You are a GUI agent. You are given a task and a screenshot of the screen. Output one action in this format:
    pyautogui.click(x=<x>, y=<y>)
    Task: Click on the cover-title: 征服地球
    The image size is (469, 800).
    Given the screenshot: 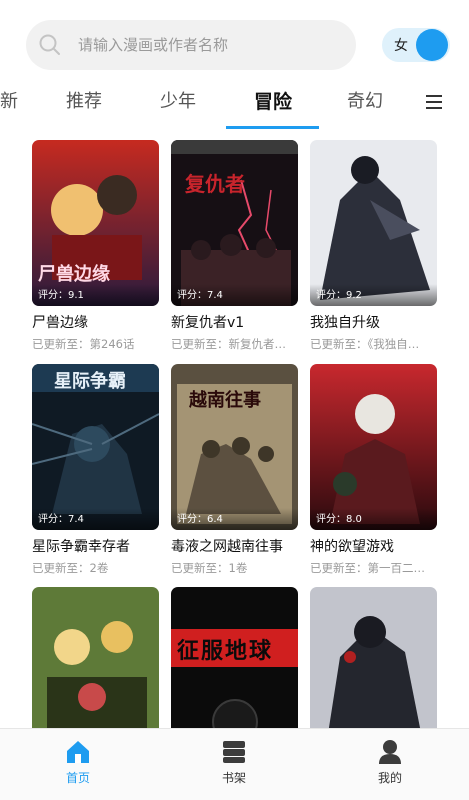 What is the action you would take?
    pyautogui.click(x=225, y=651)
    